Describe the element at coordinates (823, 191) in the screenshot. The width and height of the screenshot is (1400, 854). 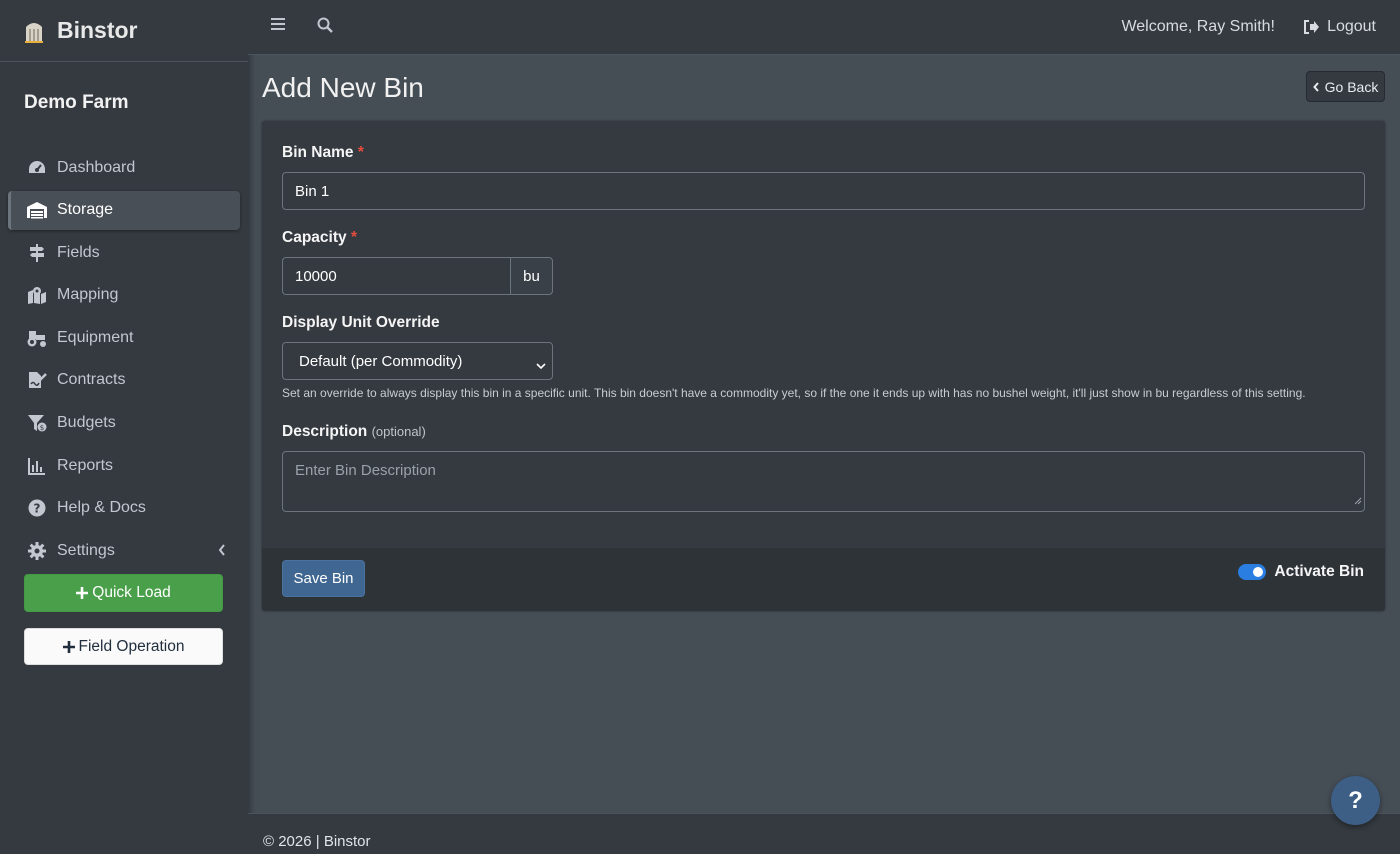
I see `bin-name-input: Bin 1` at that location.